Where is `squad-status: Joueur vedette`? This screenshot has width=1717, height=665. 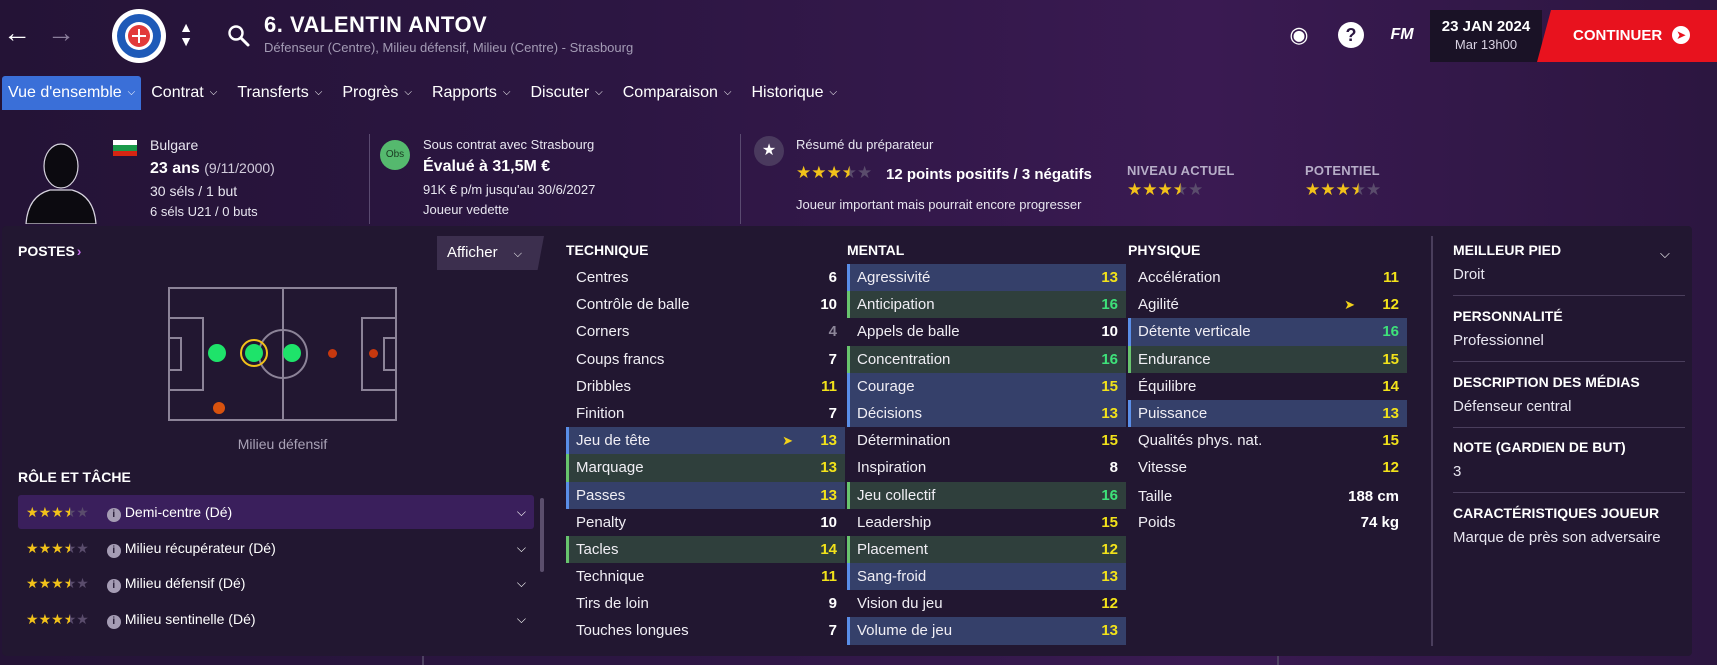 squad-status: Joueur vedette is located at coordinates (466, 209).